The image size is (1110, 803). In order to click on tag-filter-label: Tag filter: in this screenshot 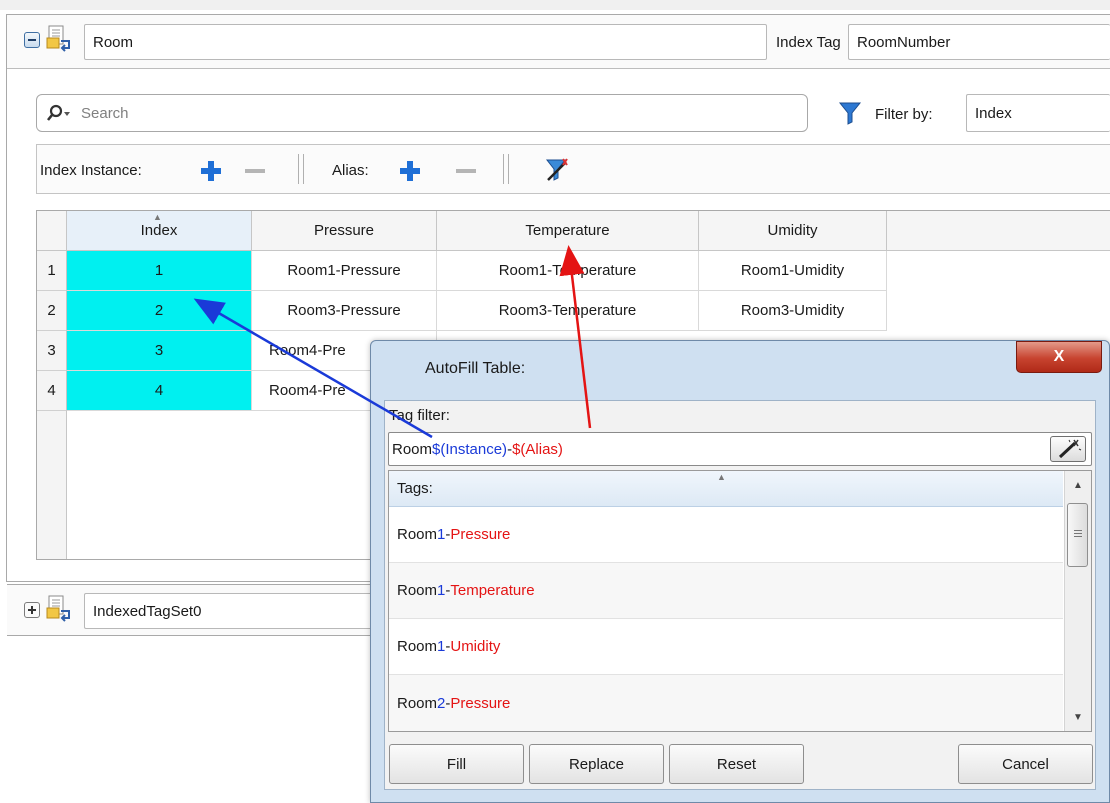, I will do `click(419, 415)`.